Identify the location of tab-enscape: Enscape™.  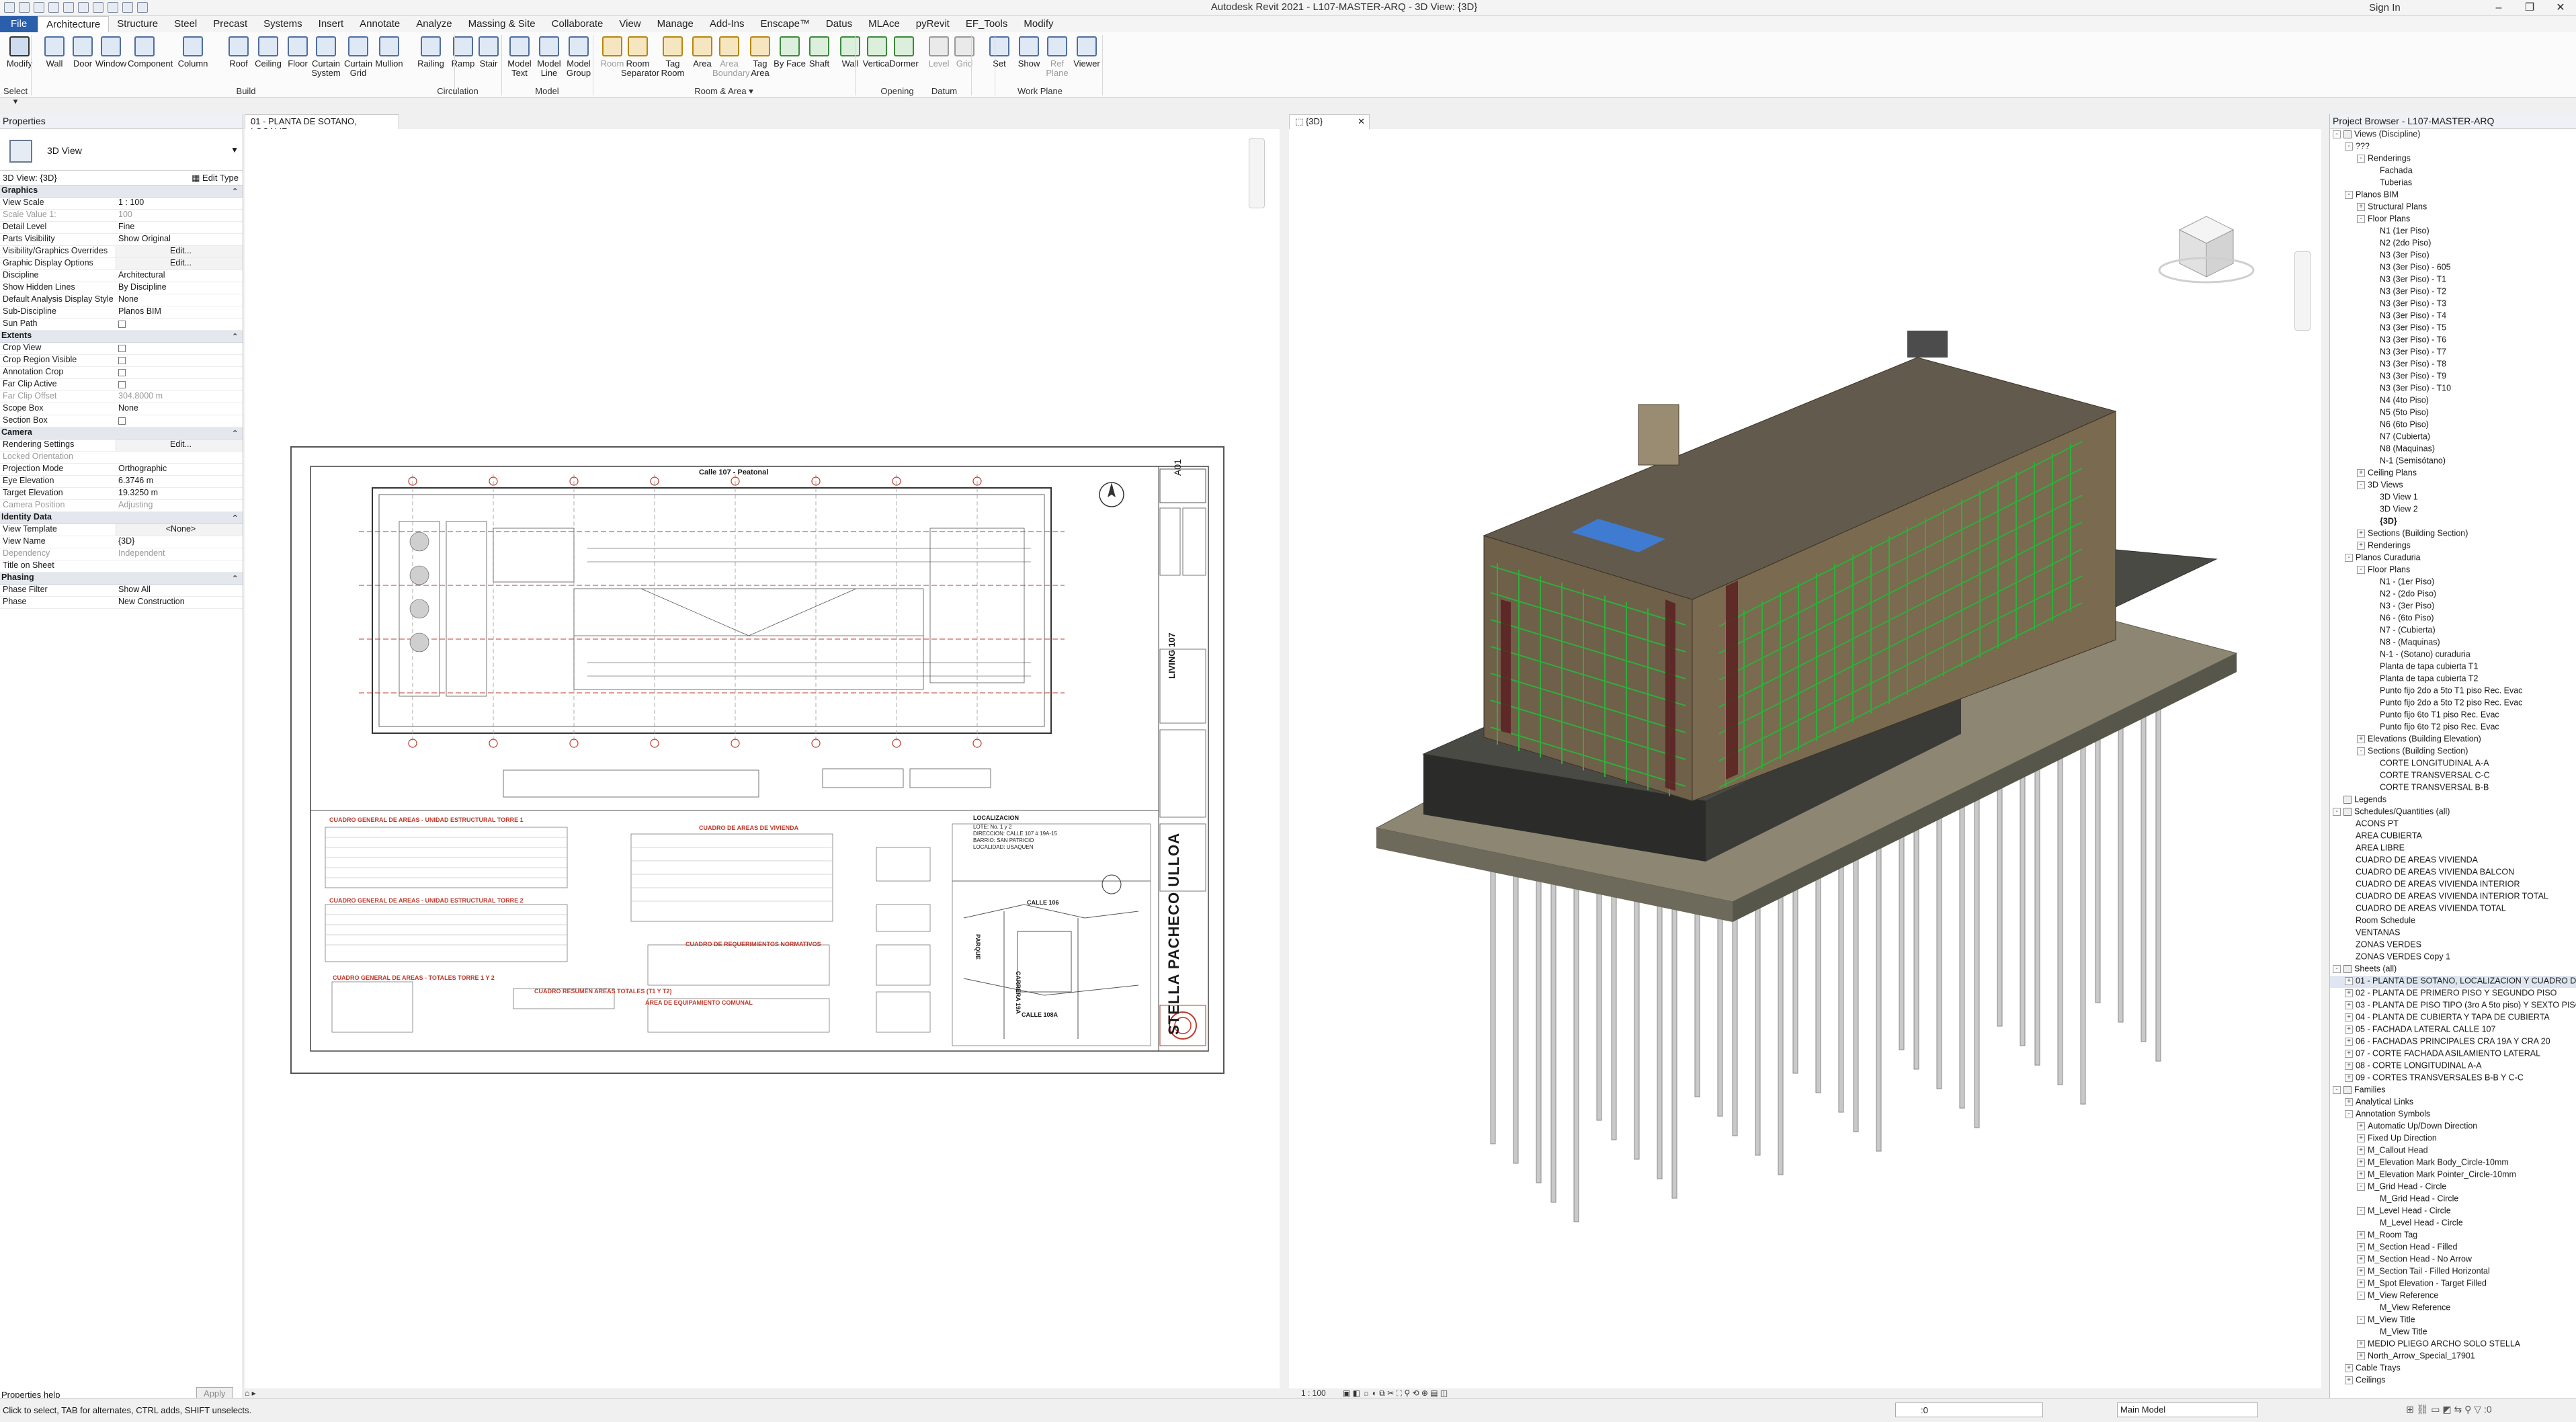
(785, 24).